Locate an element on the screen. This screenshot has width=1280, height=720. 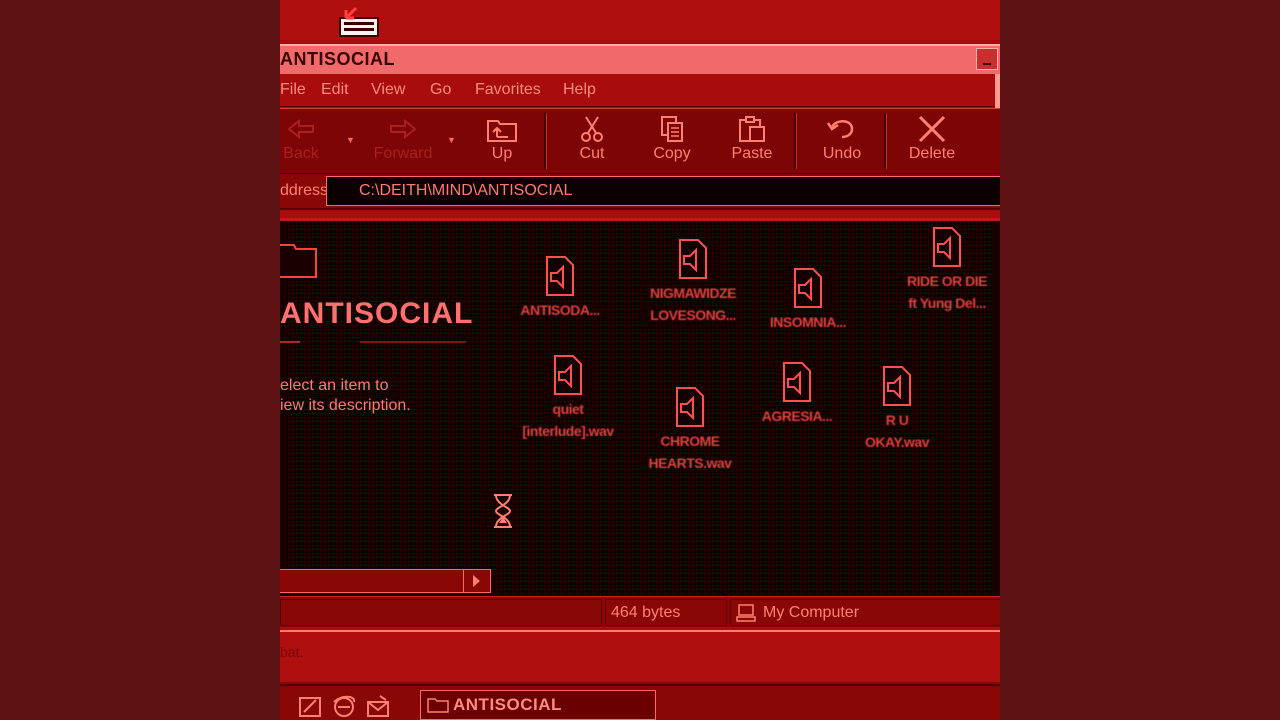
back-arrow-icon is located at coordinates (300, 129).